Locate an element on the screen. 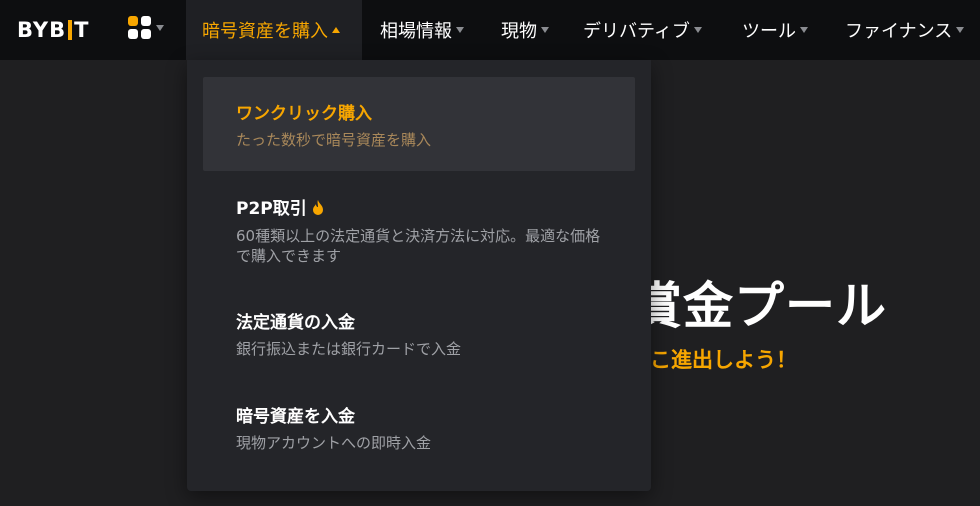  nav-item-label: 現物 is located at coordinates (519, 31).